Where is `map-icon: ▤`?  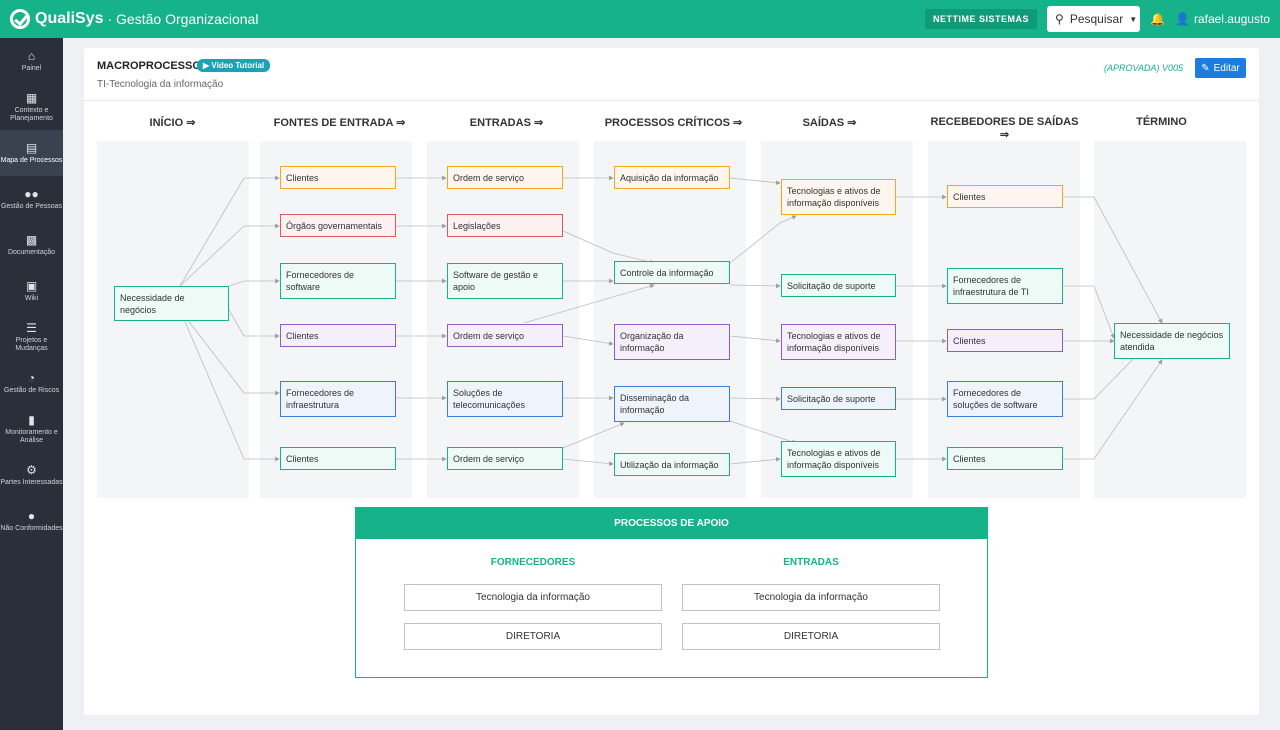
map-icon: ▤ is located at coordinates (31, 147).